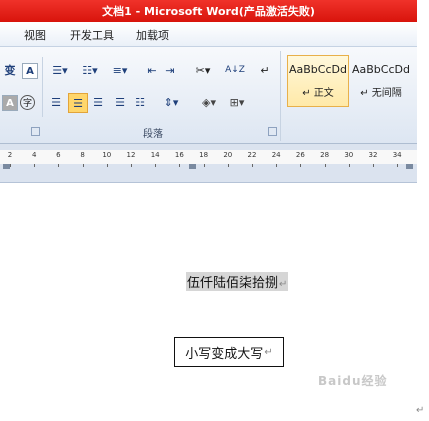  What do you see at coordinates (252, 155) in the screenshot?
I see `ruler-number: 22` at bounding box center [252, 155].